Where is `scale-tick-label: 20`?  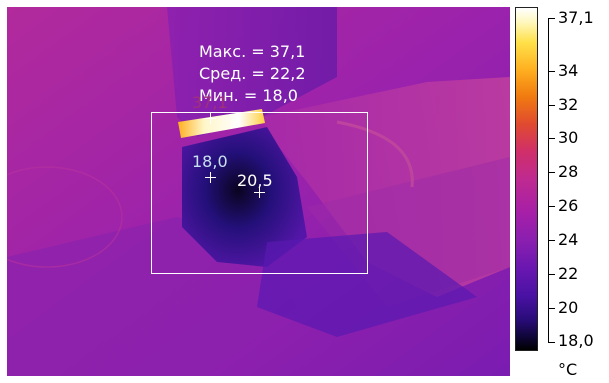 scale-tick-label: 20 is located at coordinates (568, 307).